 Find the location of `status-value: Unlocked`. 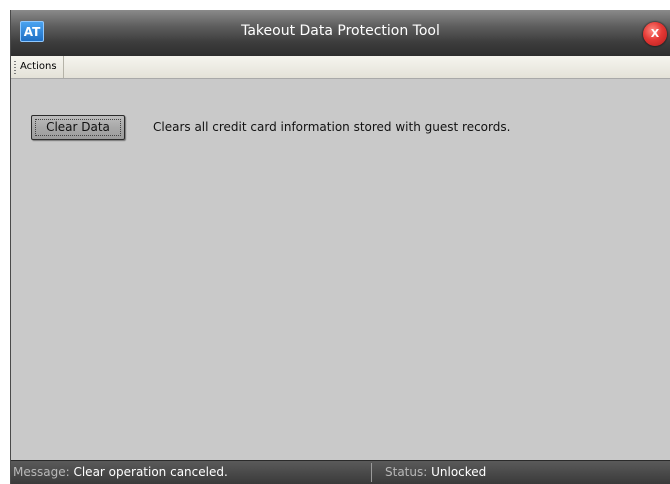

status-value: Unlocked is located at coordinates (459, 472).